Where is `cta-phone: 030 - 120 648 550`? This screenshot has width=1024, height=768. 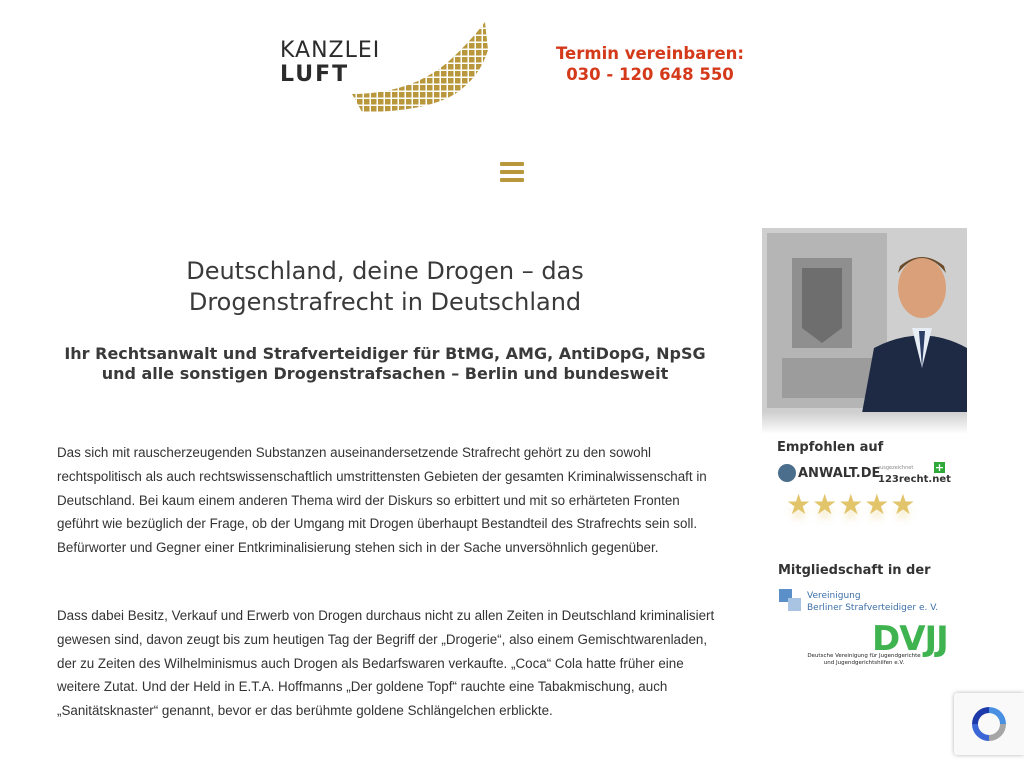 cta-phone: 030 - 120 648 550 is located at coordinates (650, 74).